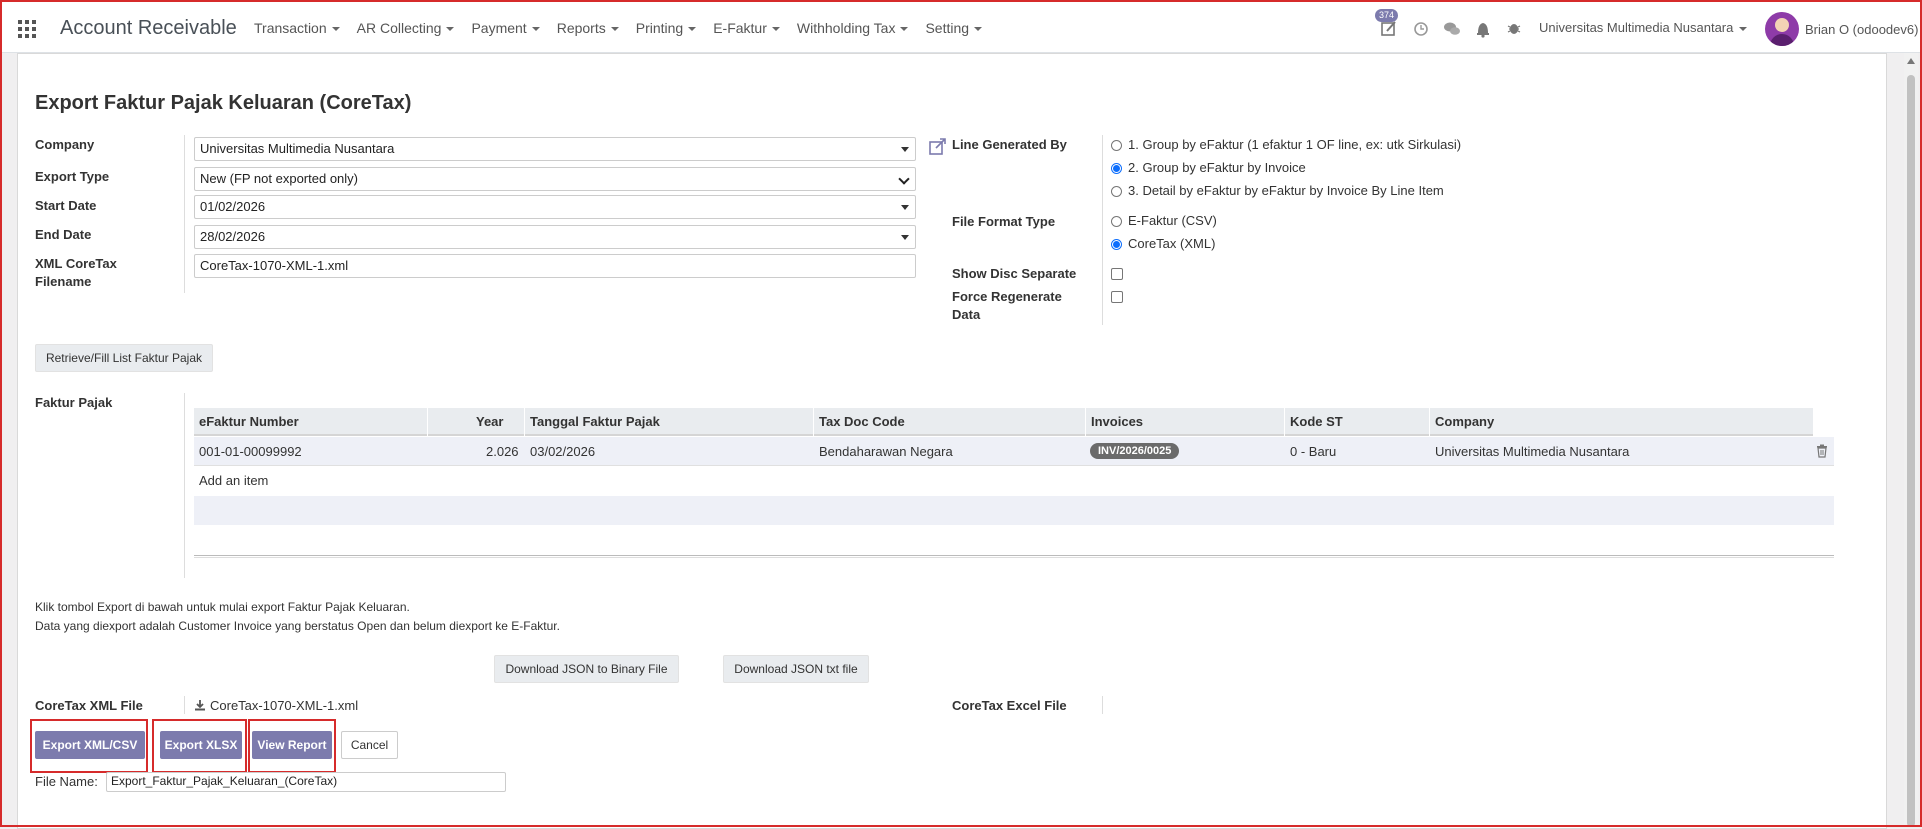 This screenshot has width=1922, height=829. I want to click on file-format-type-label: File Format Type, so click(1004, 221).